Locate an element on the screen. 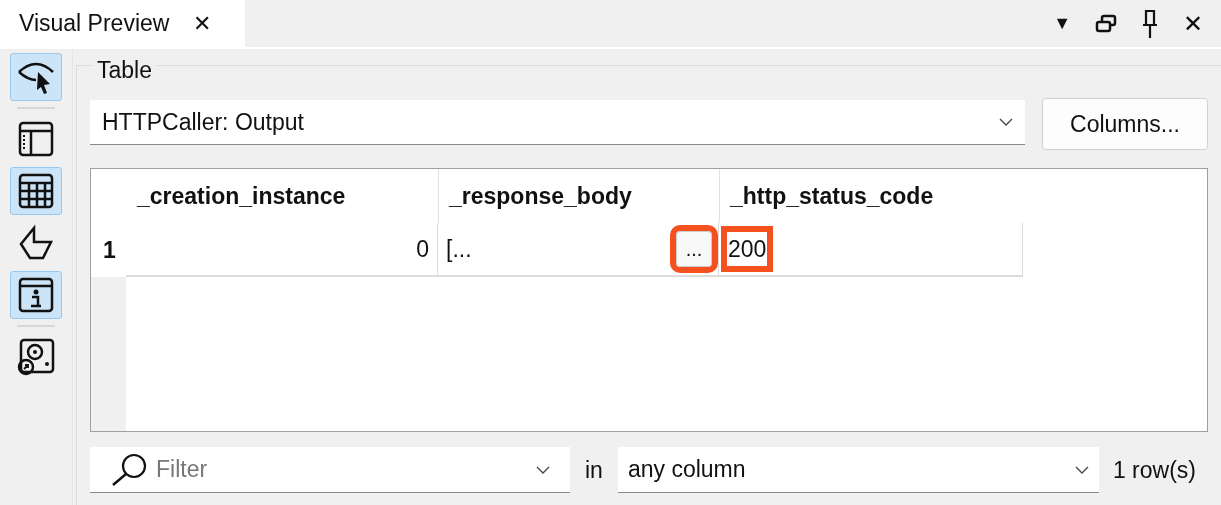 This screenshot has height=505, width=1221. grid-icon is located at coordinates (36, 191).